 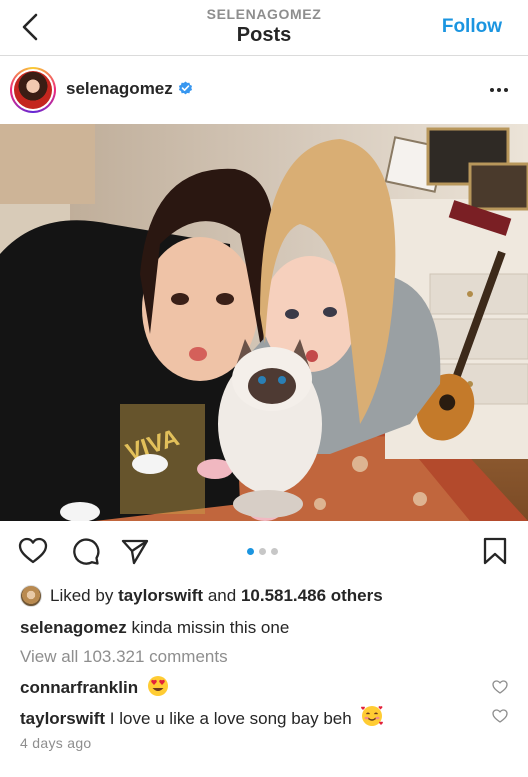 I want to click on comment-username: taylorswift, so click(x=62, y=718).